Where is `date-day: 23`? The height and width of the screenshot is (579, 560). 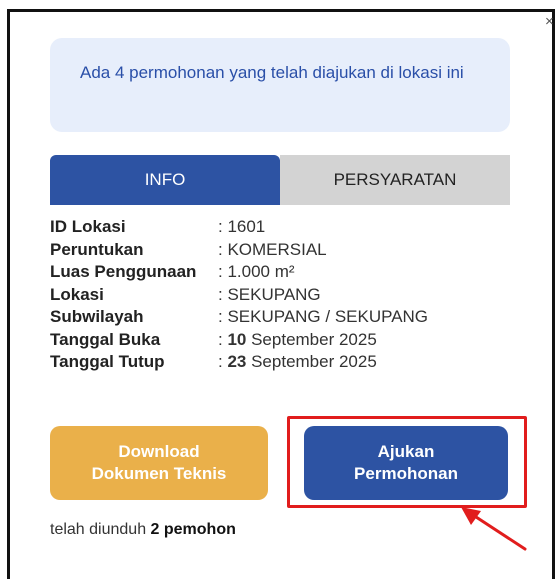 date-day: 23 is located at coordinates (237, 361).